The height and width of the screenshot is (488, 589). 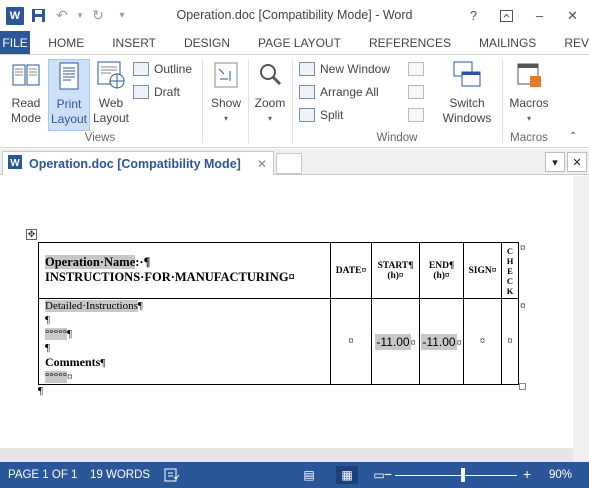 I want to click on zoom-out-button: −, so click(x=388, y=474).